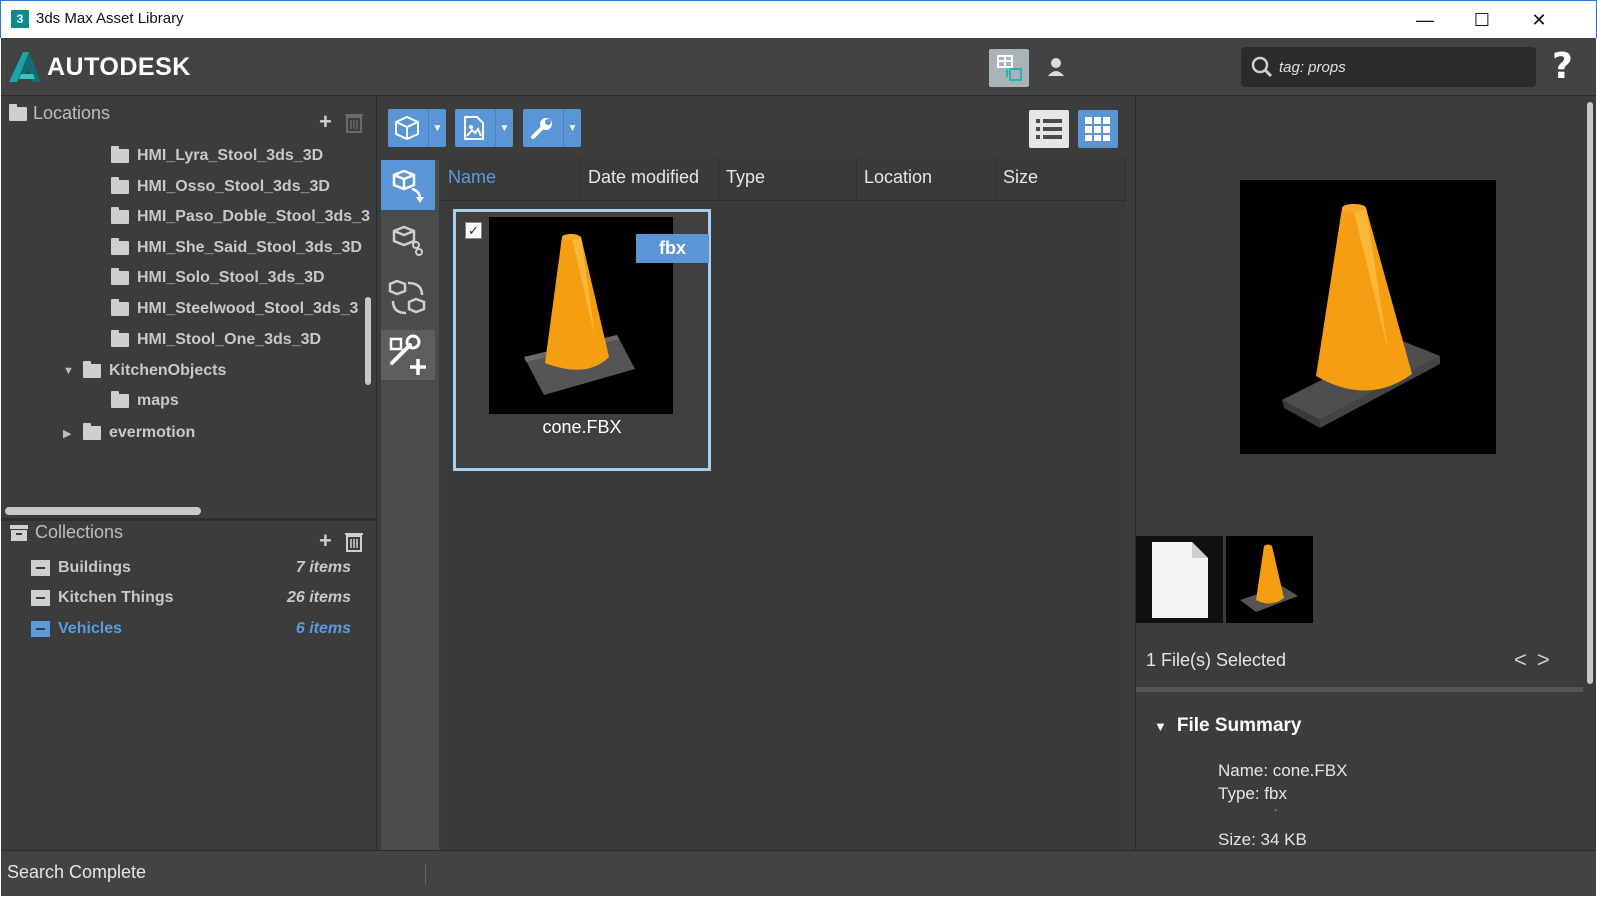  I want to click on xref-asset-button, so click(408, 241).